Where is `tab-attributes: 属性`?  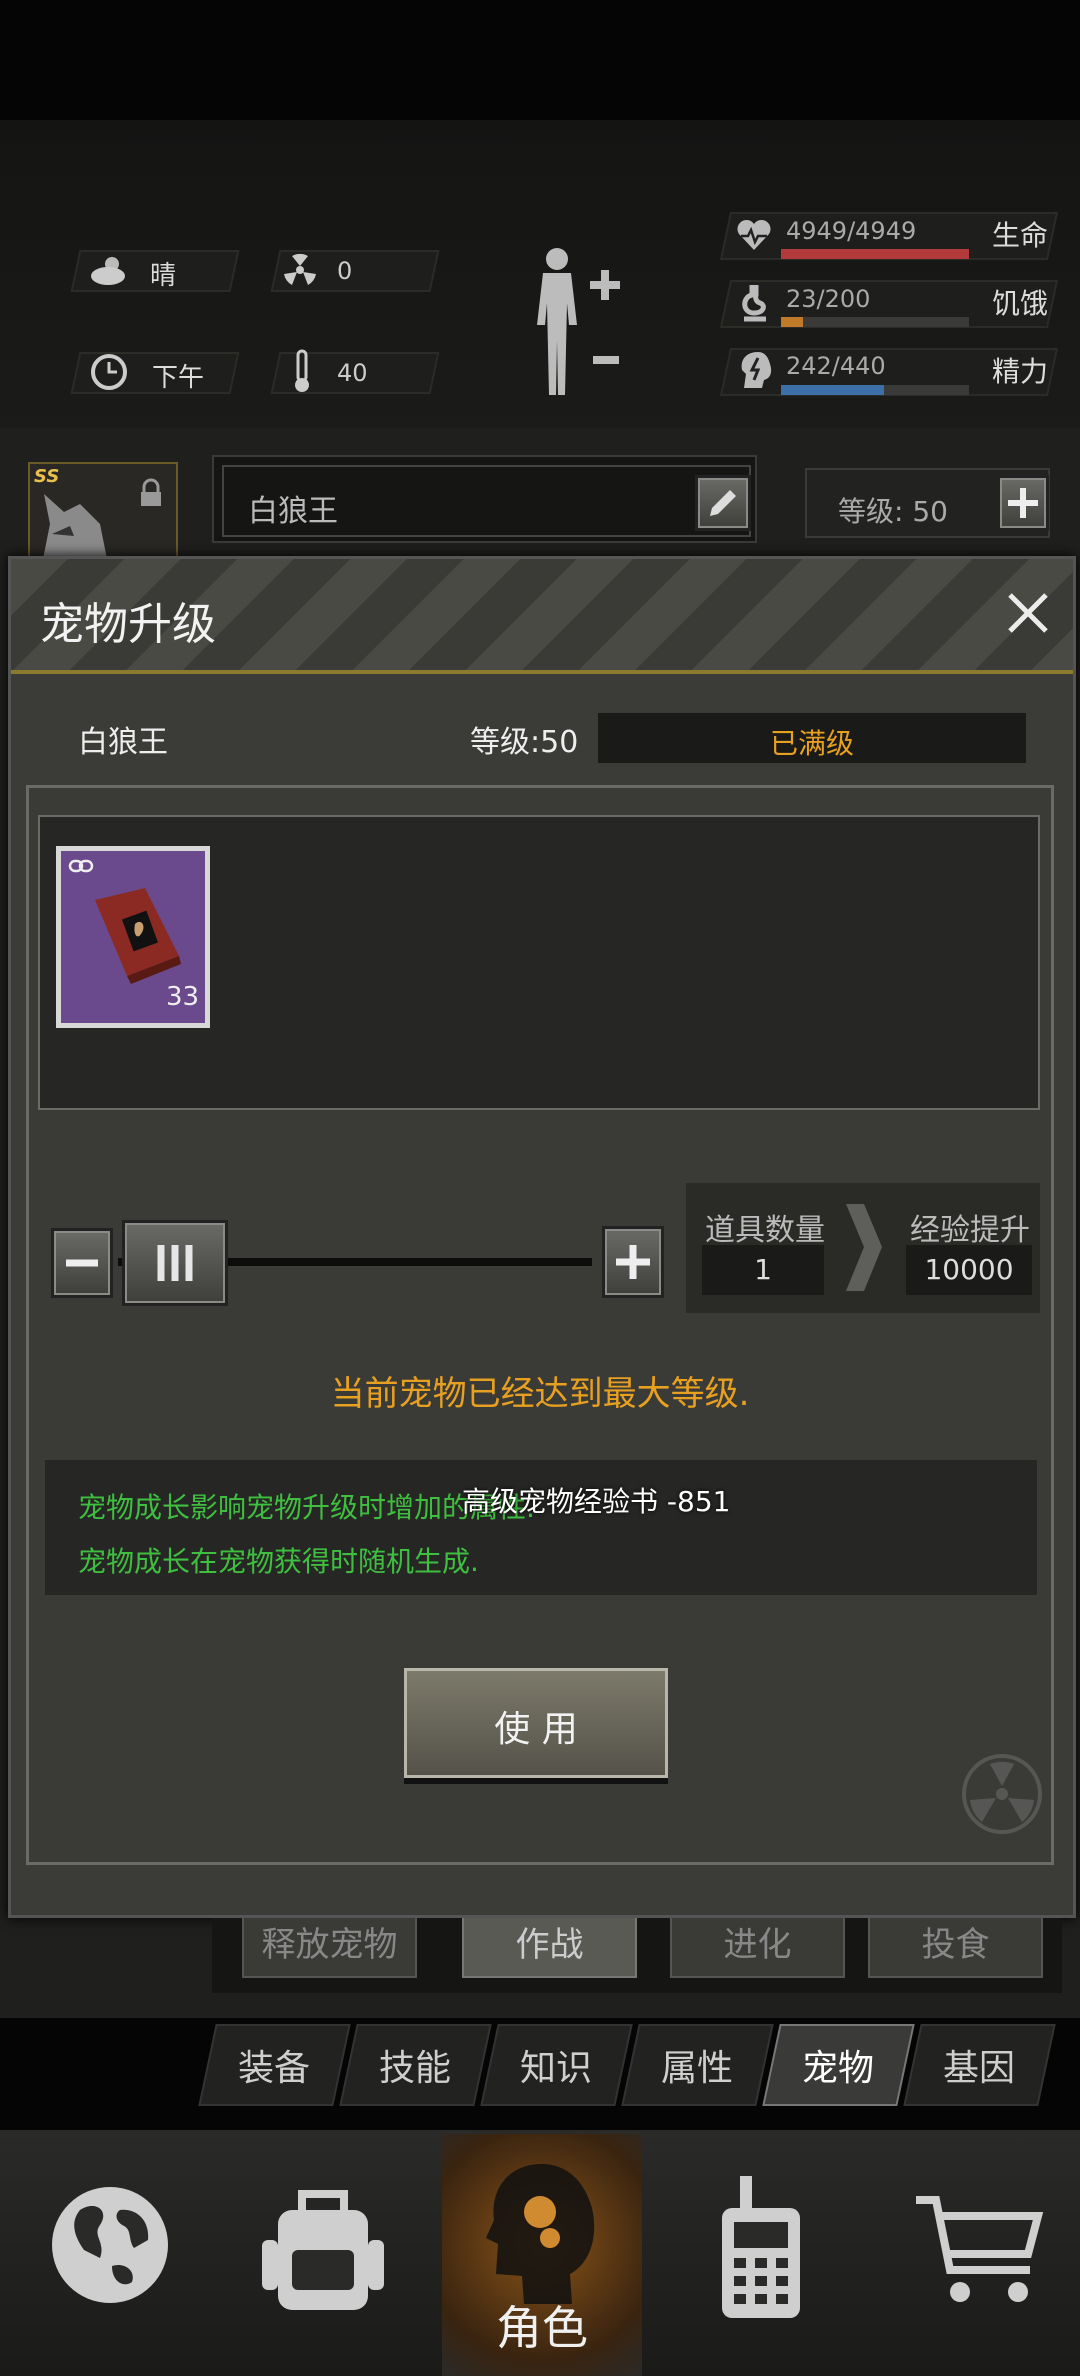
tab-attributes: 属性 is located at coordinates (697, 2065).